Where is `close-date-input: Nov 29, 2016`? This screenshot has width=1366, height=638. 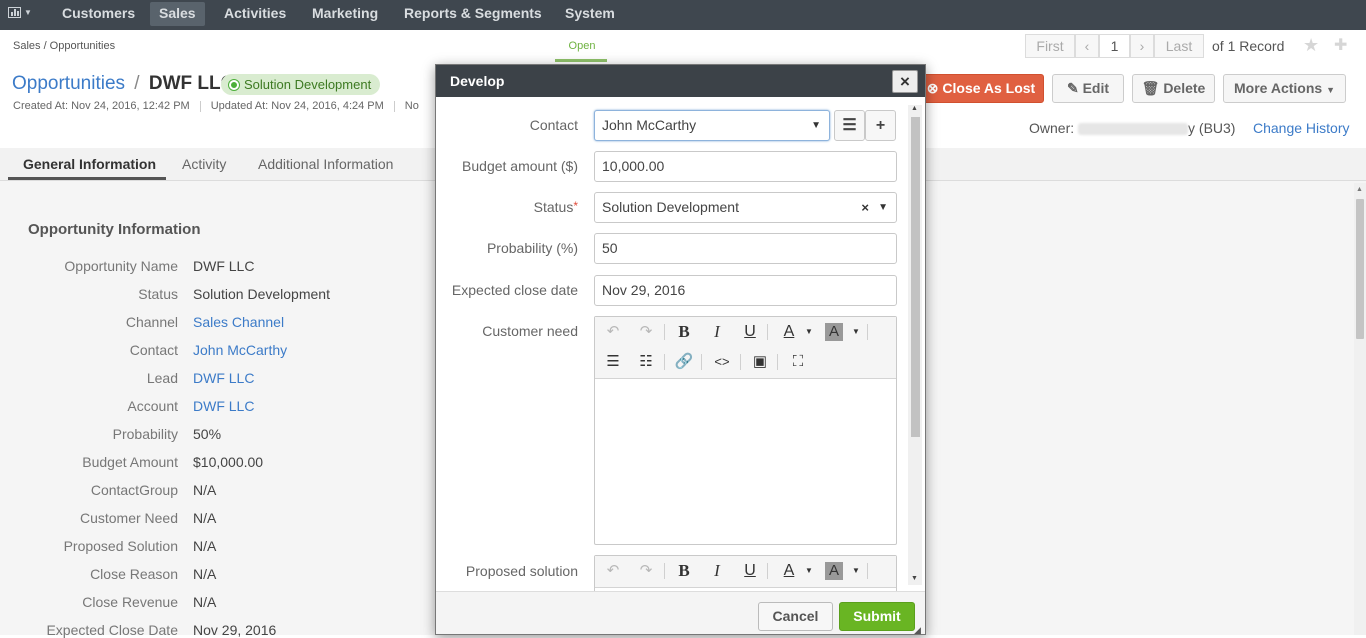
close-date-input: Nov 29, 2016 is located at coordinates (745, 290).